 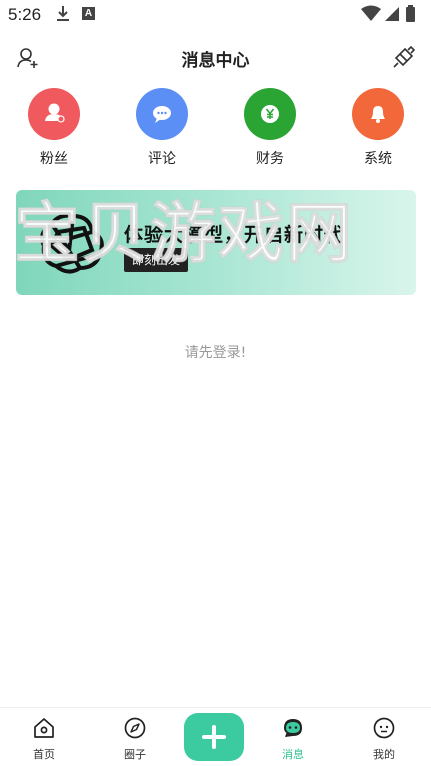 I want to click on home-icon, so click(x=44, y=728).